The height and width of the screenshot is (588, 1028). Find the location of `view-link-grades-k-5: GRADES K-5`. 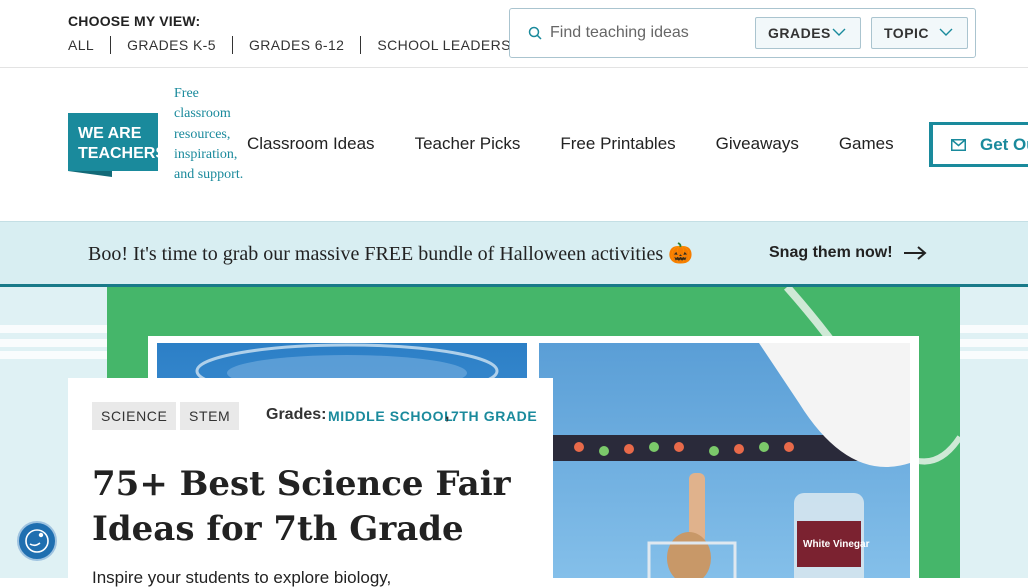

view-link-grades-k-5: GRADES K-5 is located at coordinates (171, 45).